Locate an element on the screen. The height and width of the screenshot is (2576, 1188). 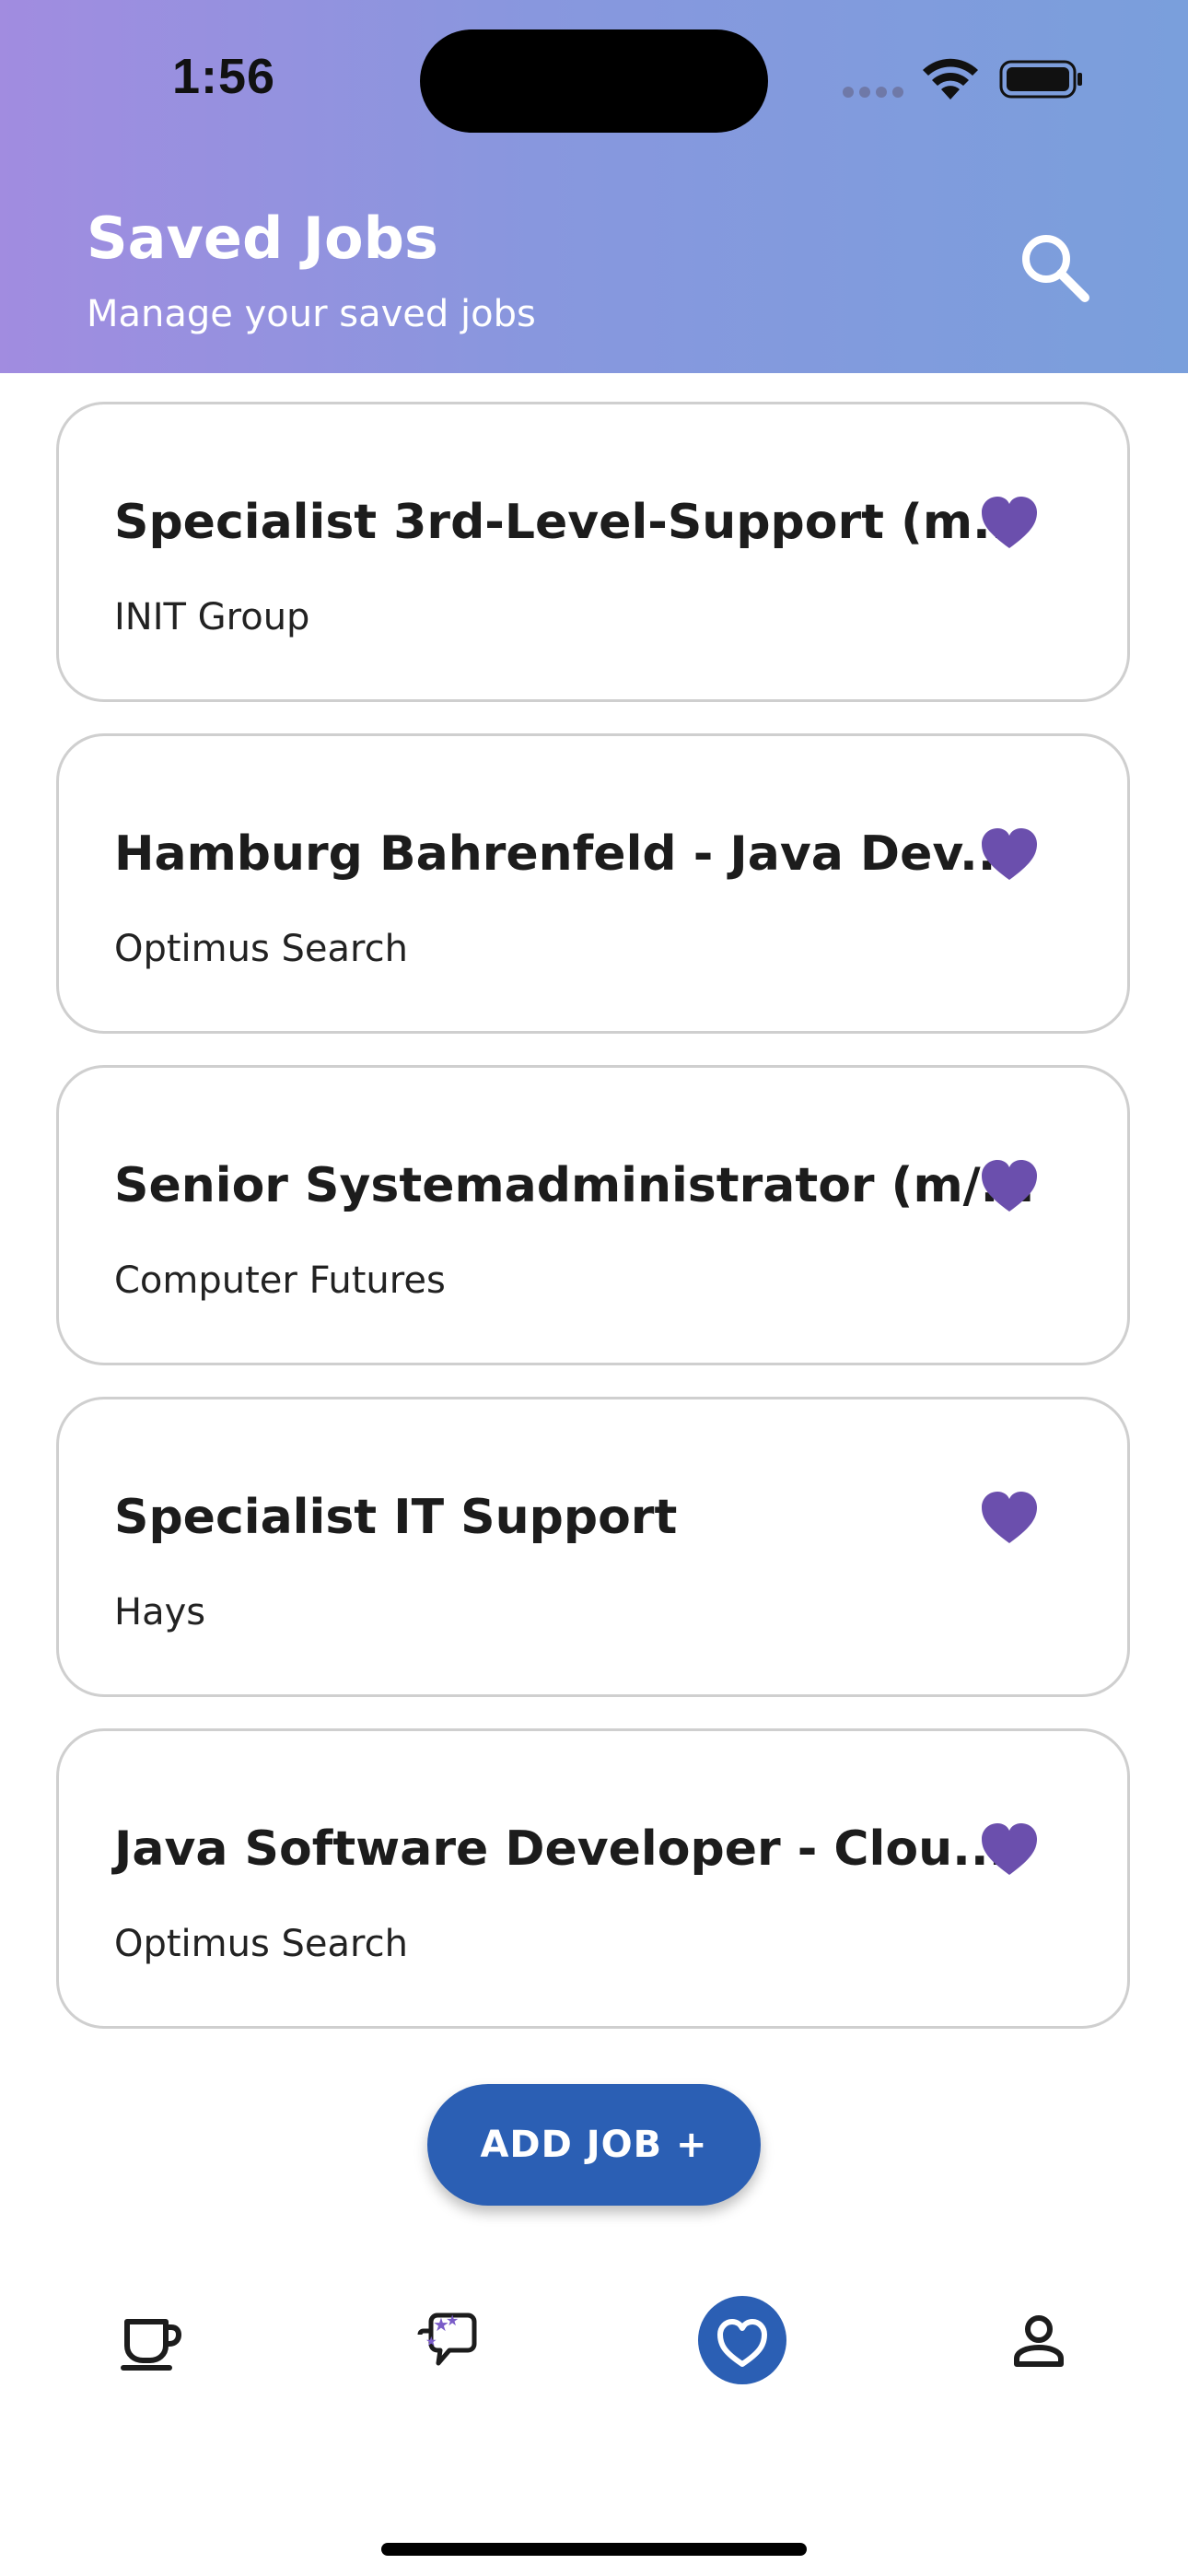
ai-chat-icon: ★ ★ ★ is located at coordinates (447, 2339).